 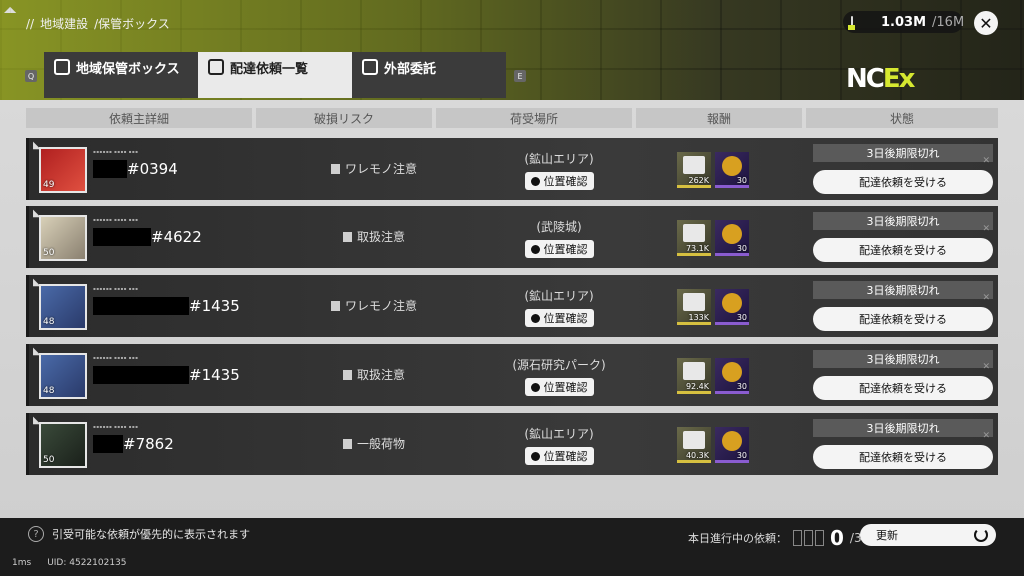 I want to click on place-name: (武陵城), so click(x=559, y=227).